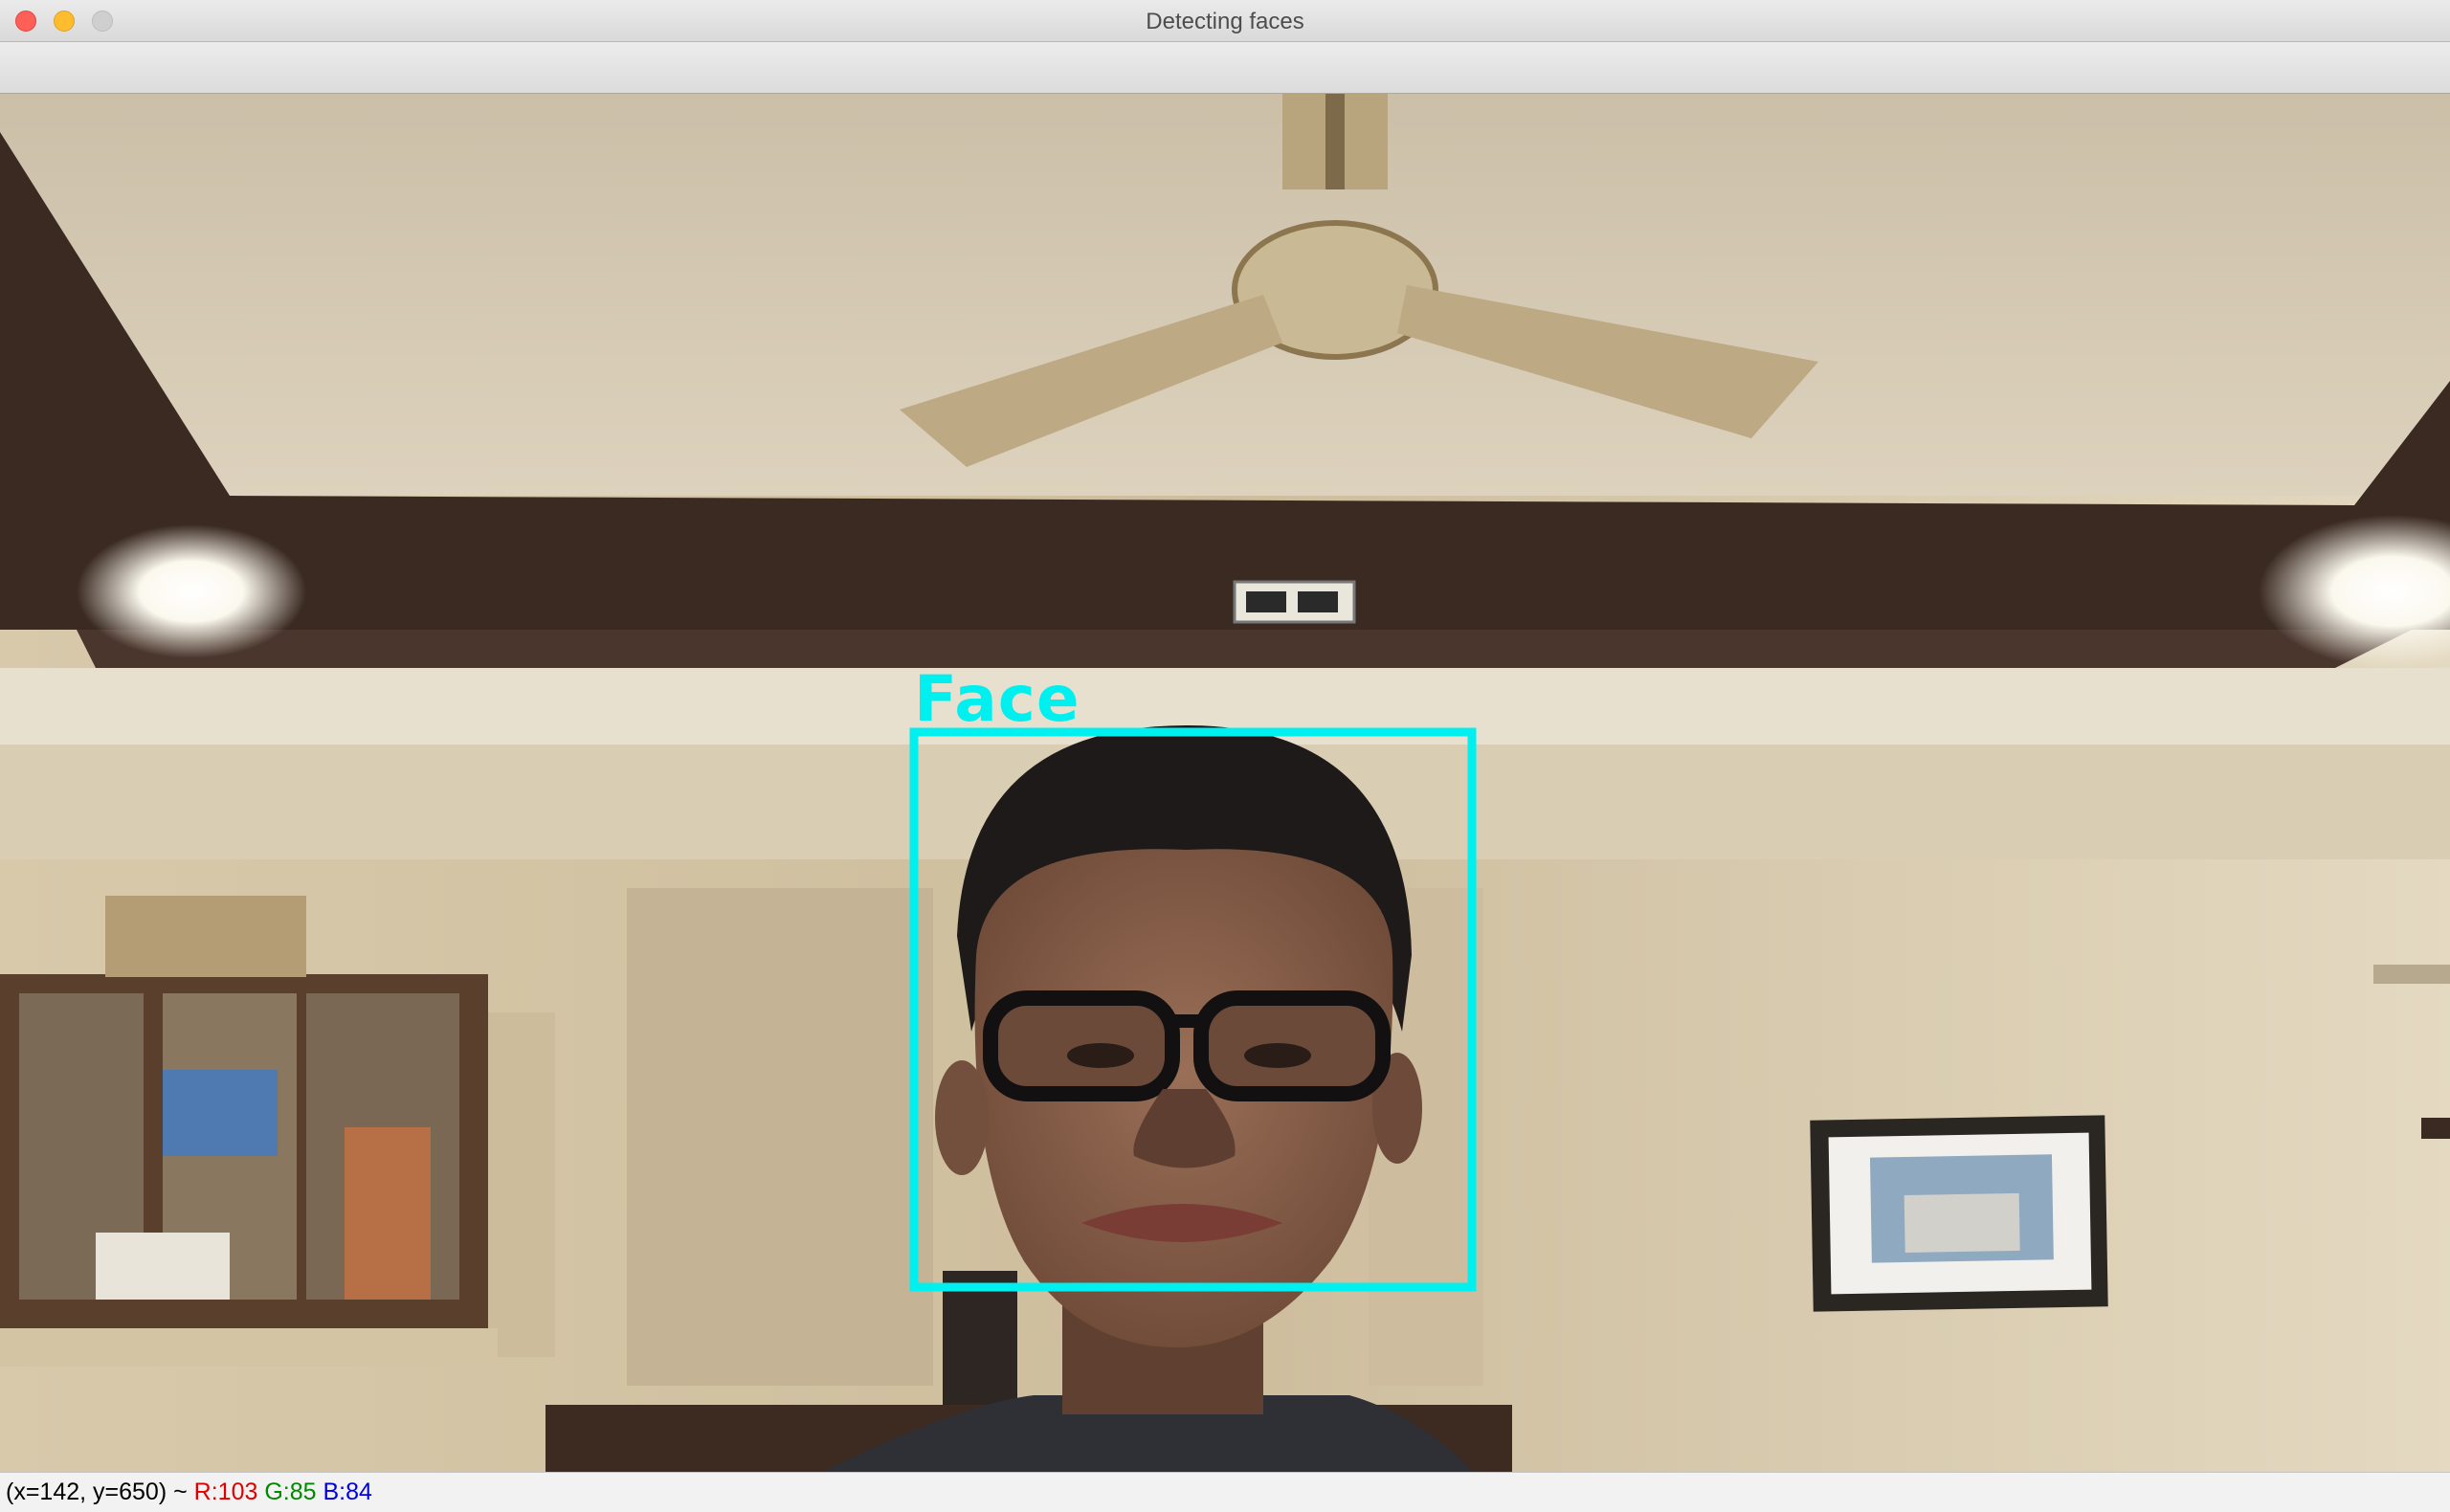 The width and height of the screenshot is (2450, 1512). What do you see at coordinates (1225, 68) in the screenshot?
I see `toolbar` at bounding box center [1225, 68].